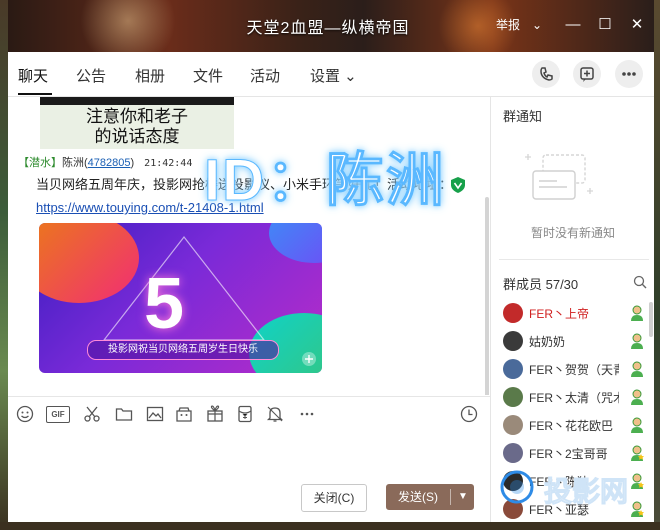 The height and width of the screenshot is (530, 660). I want to click on folder-icon, so click(124, 414).